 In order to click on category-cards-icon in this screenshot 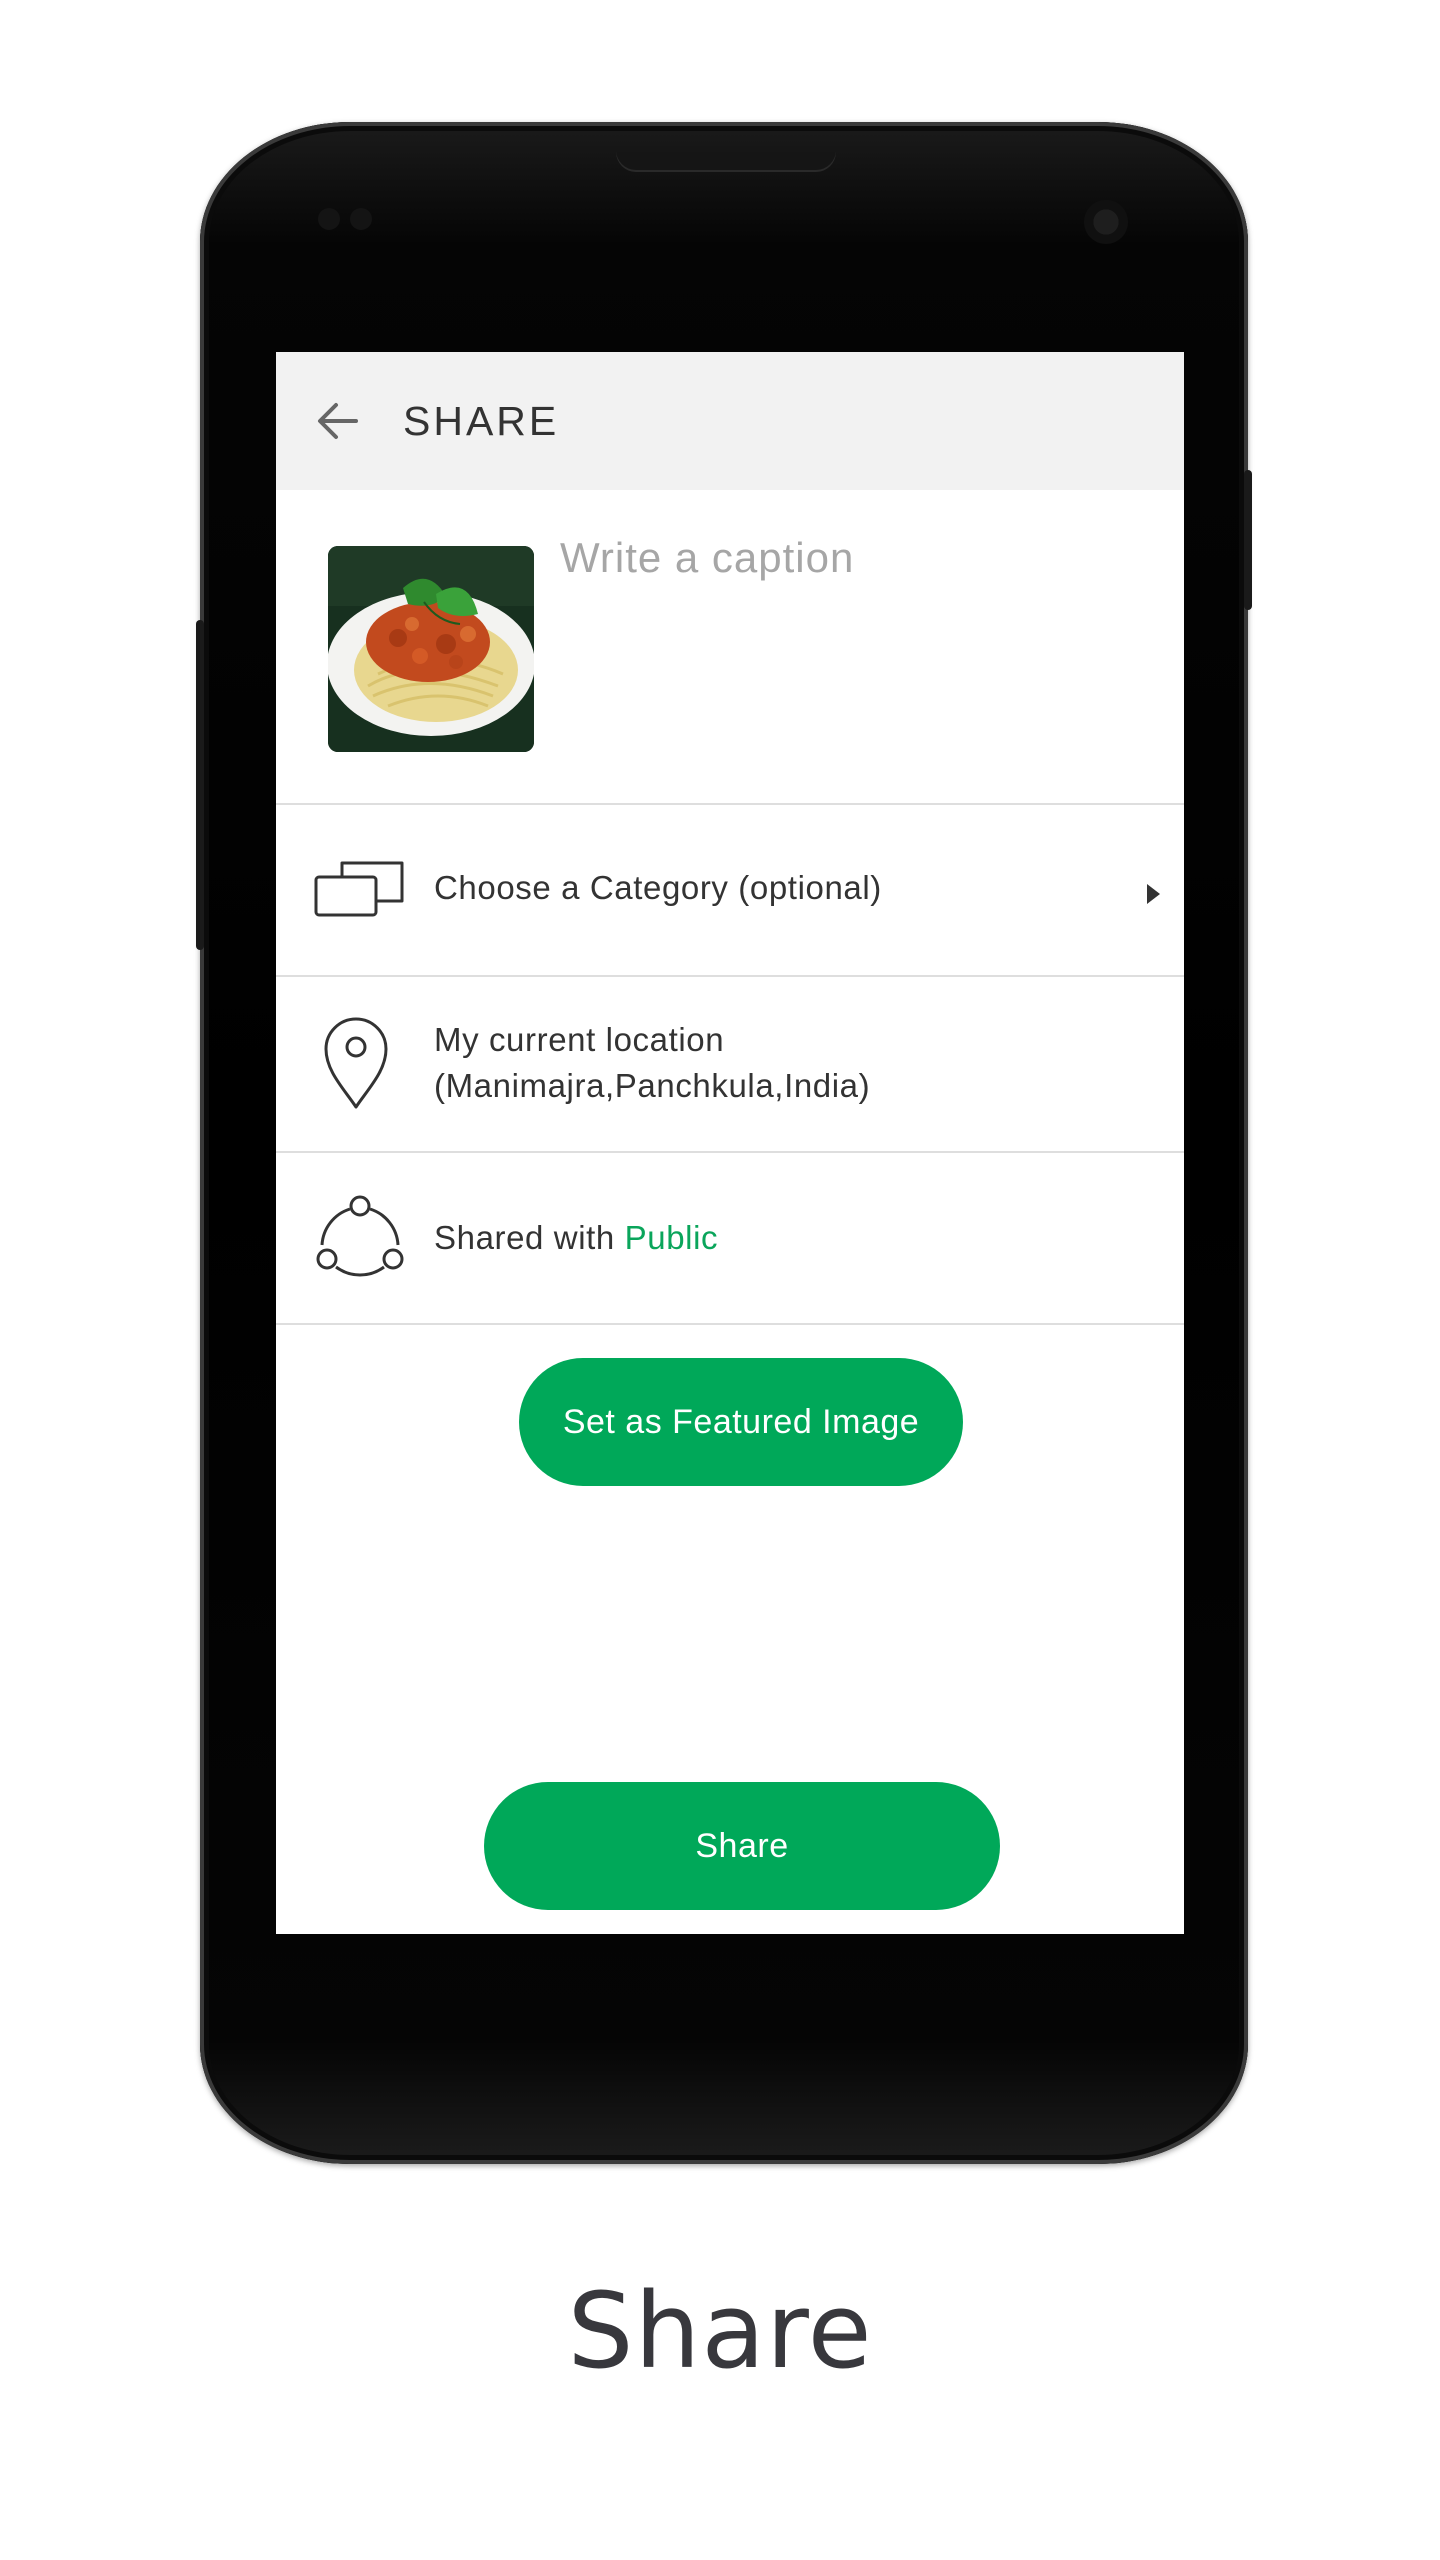, I will do `click(359, 889)`.